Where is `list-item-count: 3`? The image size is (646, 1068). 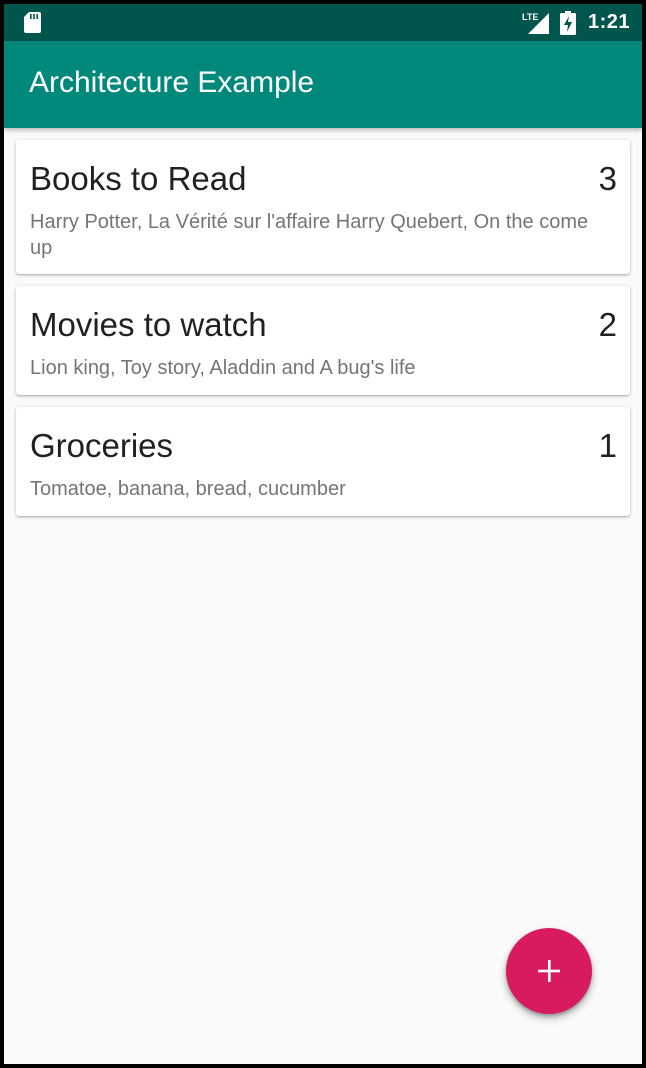 list-item-count: 3 is located at coordinates (607, 178).